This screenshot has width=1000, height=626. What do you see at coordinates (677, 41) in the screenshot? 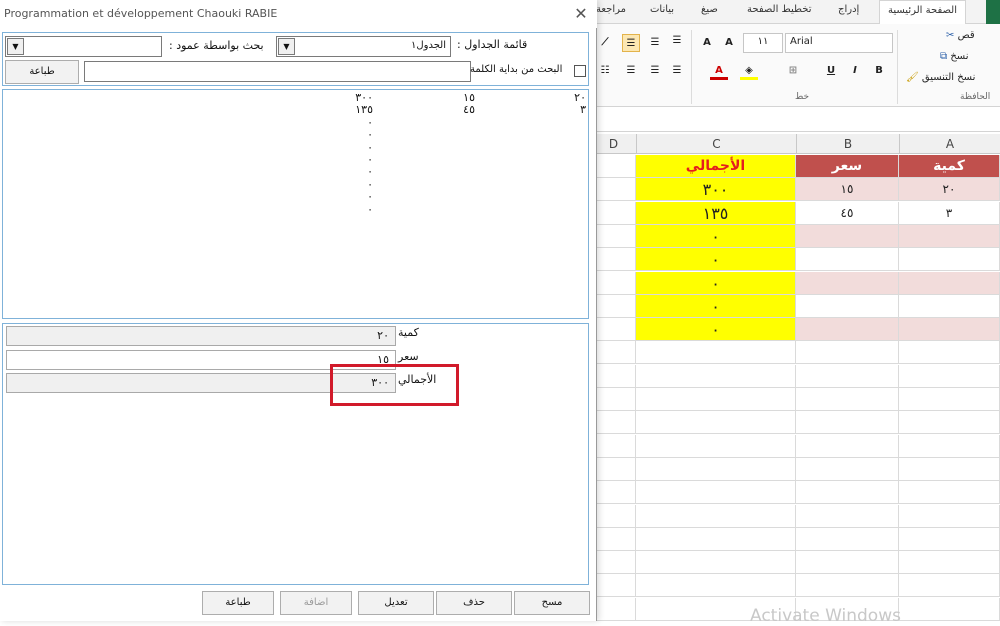
I see `align-bottom-icon: ☰` at bounding box center [677, 41].